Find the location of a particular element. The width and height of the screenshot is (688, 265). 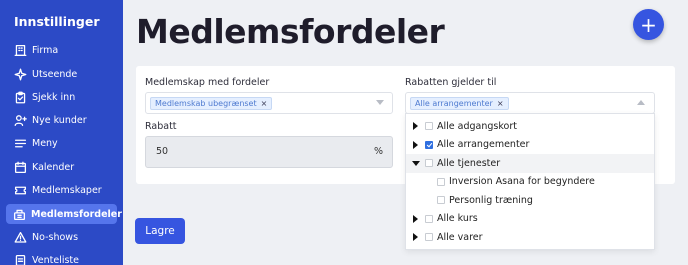

list-icon is located at coordinates (20, 259).